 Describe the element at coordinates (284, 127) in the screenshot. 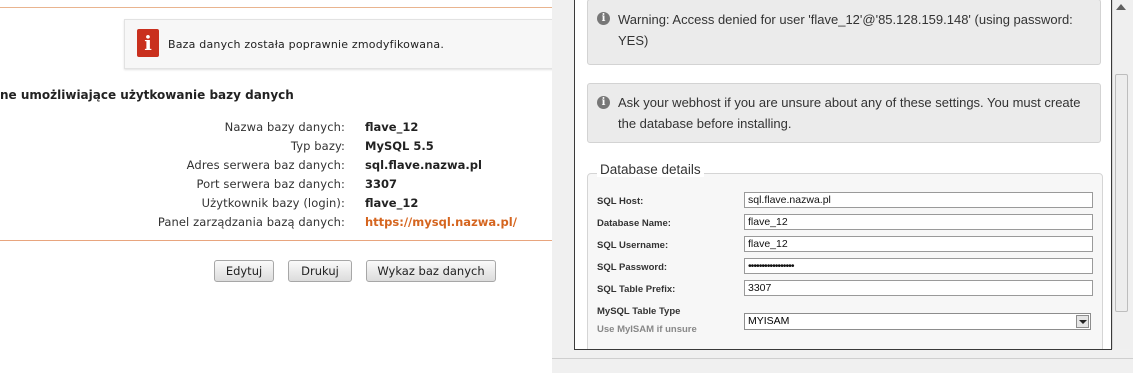

I see `db-name-label: Nazwa bazy danych:` at that location.